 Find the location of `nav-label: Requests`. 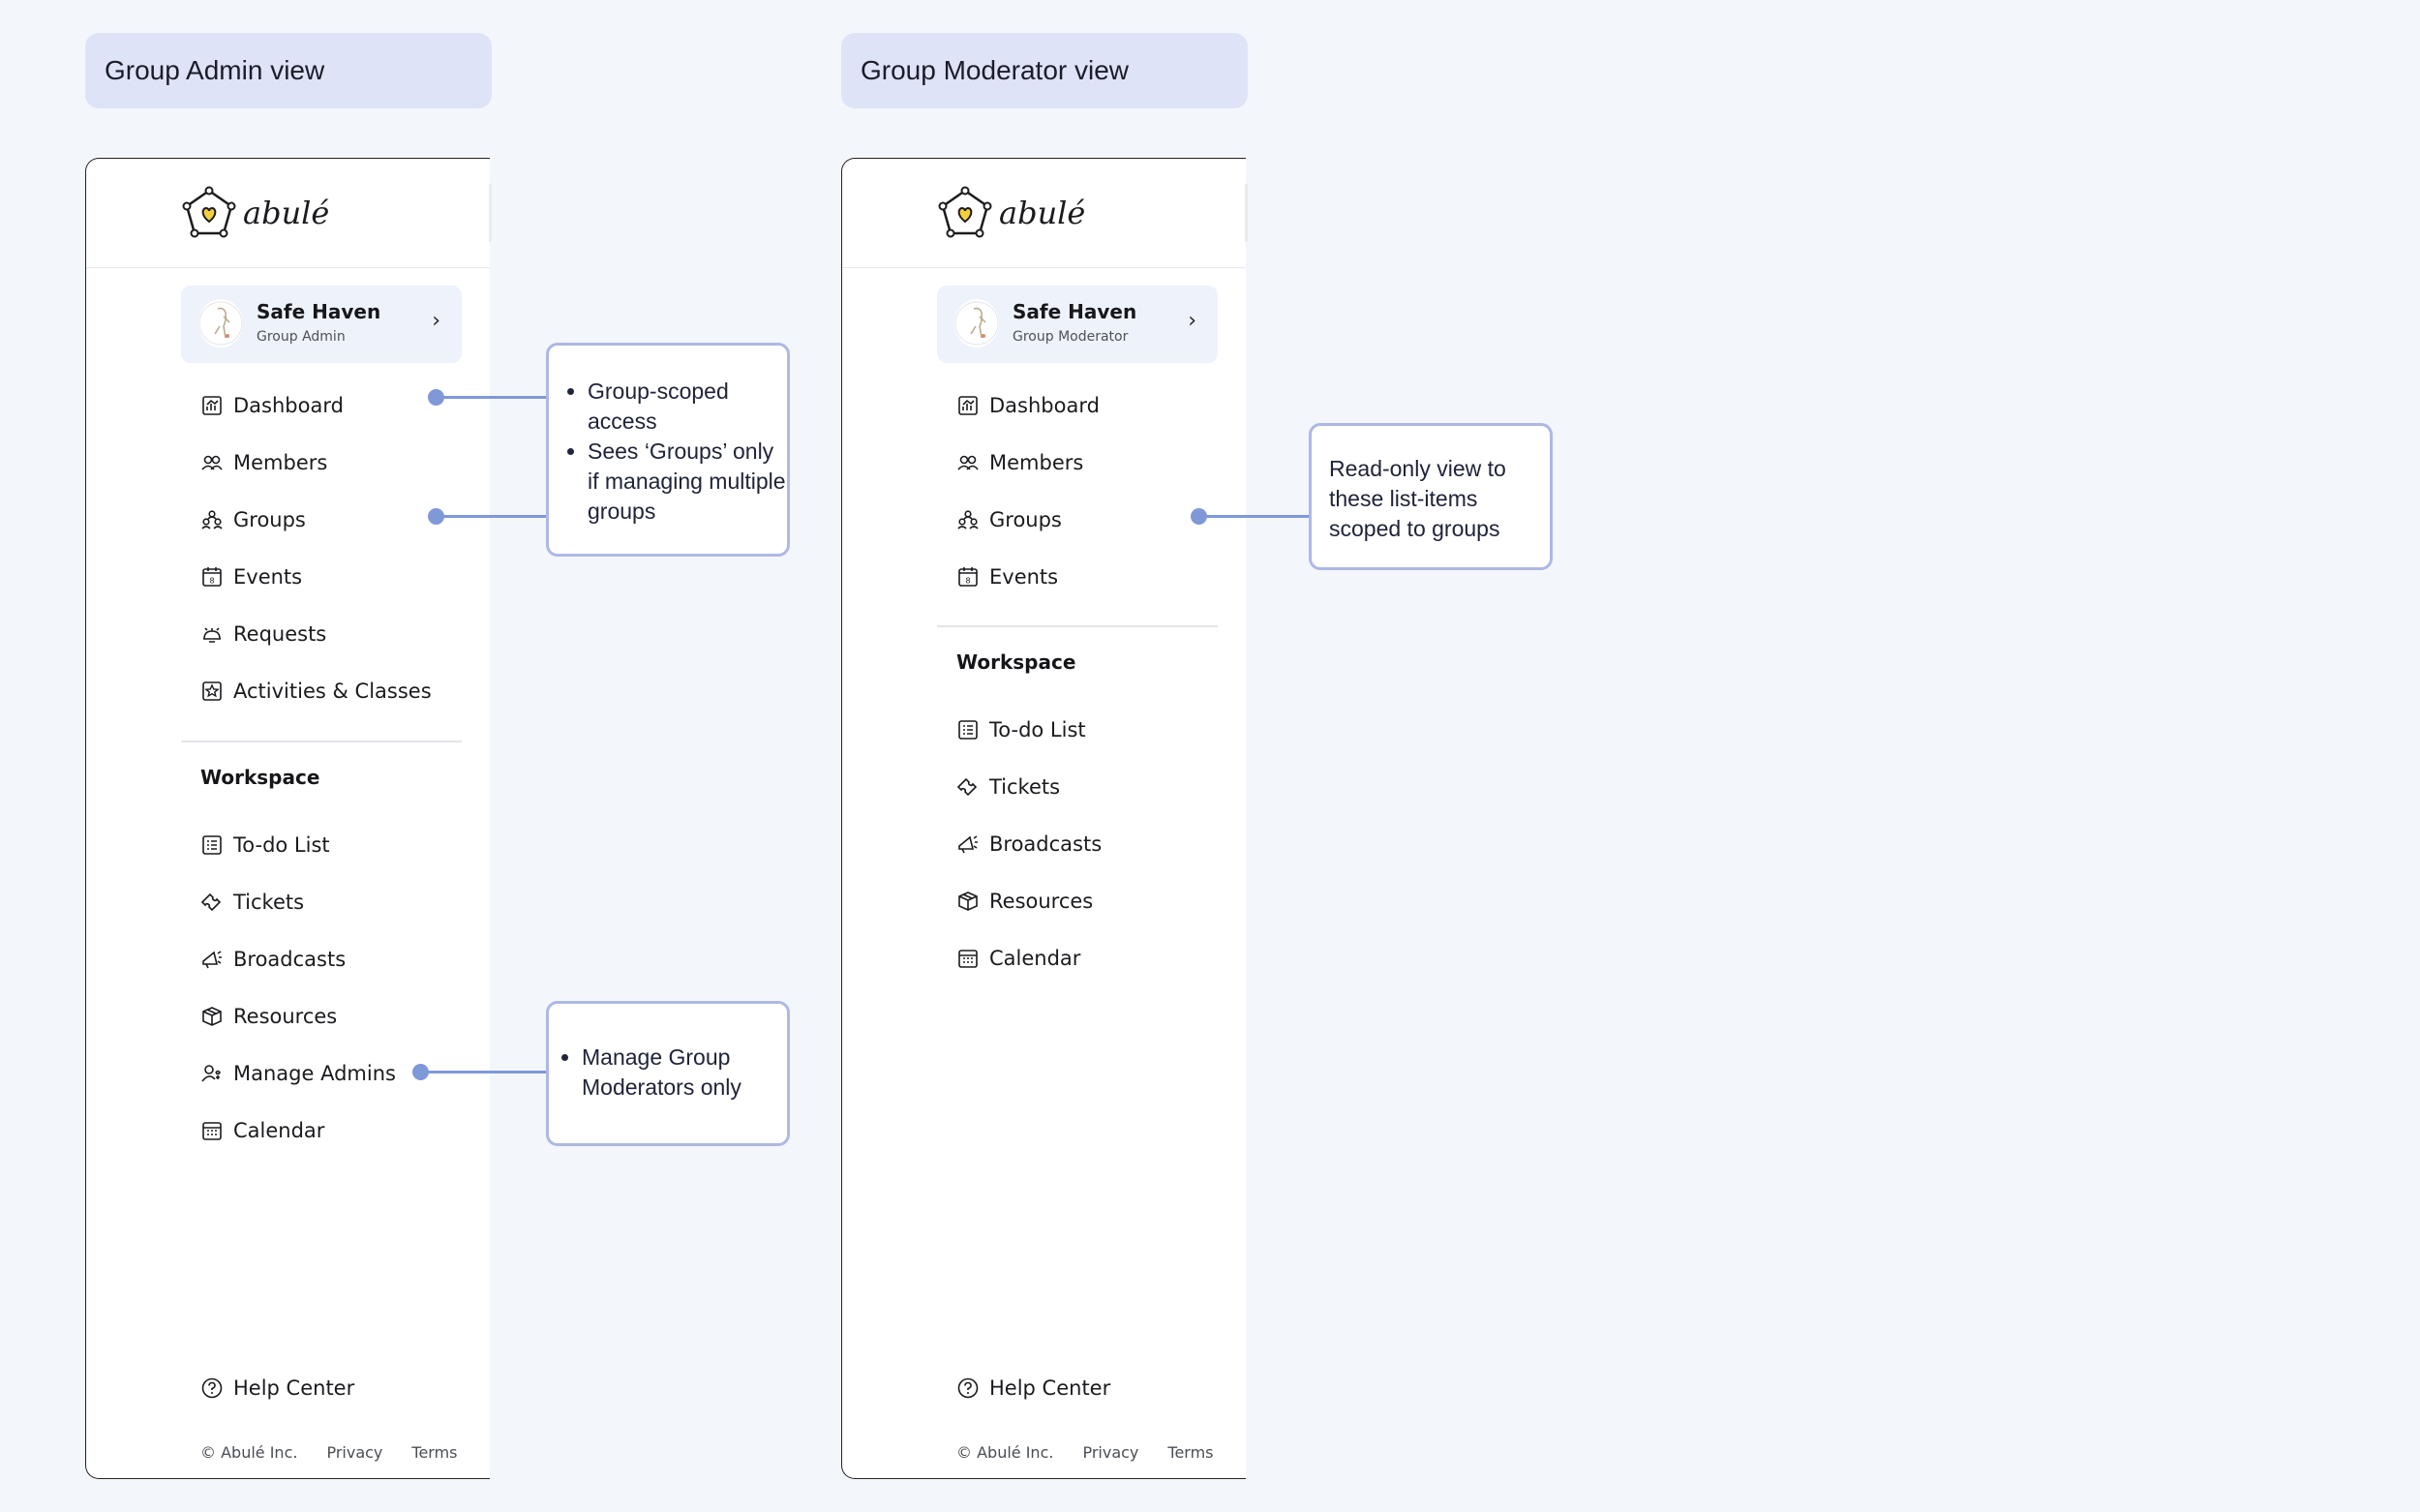

nav-label: Requests is located at coordinates (280, 634).